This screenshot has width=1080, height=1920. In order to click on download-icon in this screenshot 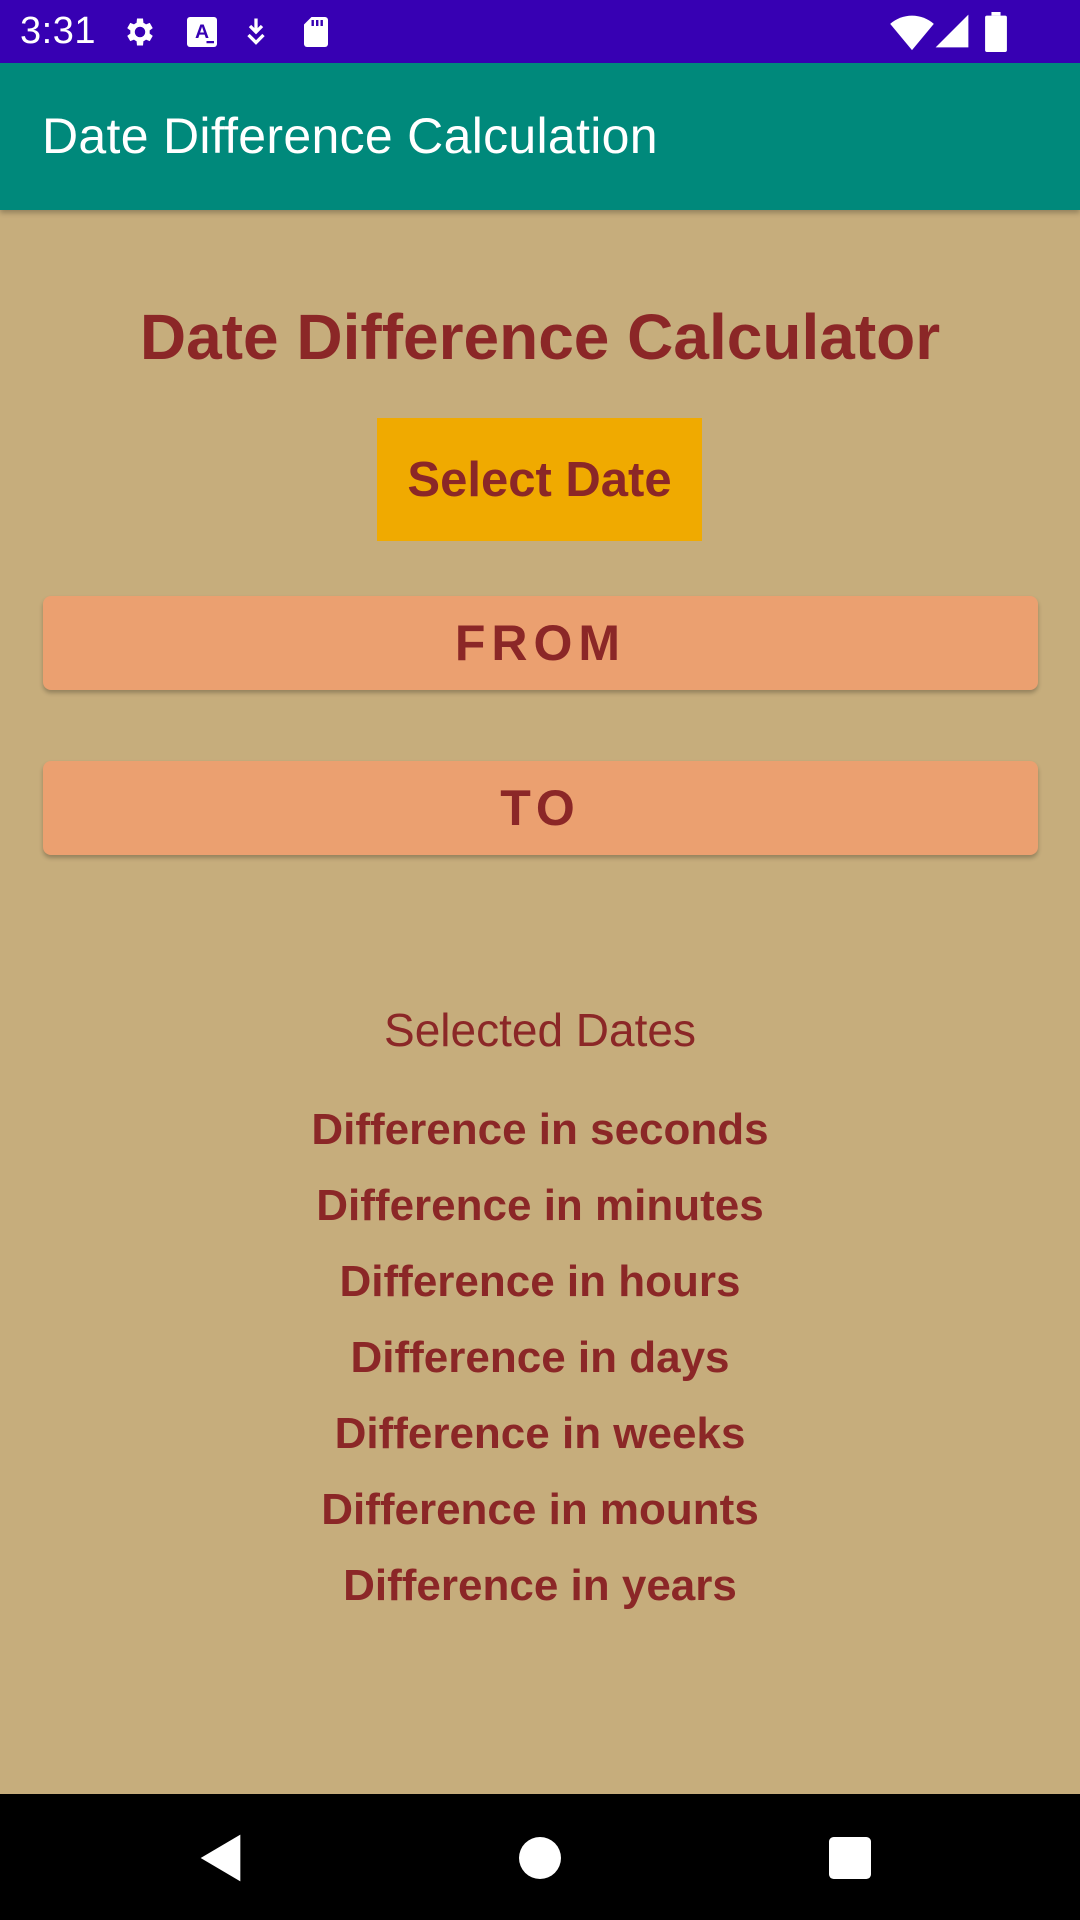, I will do `click(256, 31)`.